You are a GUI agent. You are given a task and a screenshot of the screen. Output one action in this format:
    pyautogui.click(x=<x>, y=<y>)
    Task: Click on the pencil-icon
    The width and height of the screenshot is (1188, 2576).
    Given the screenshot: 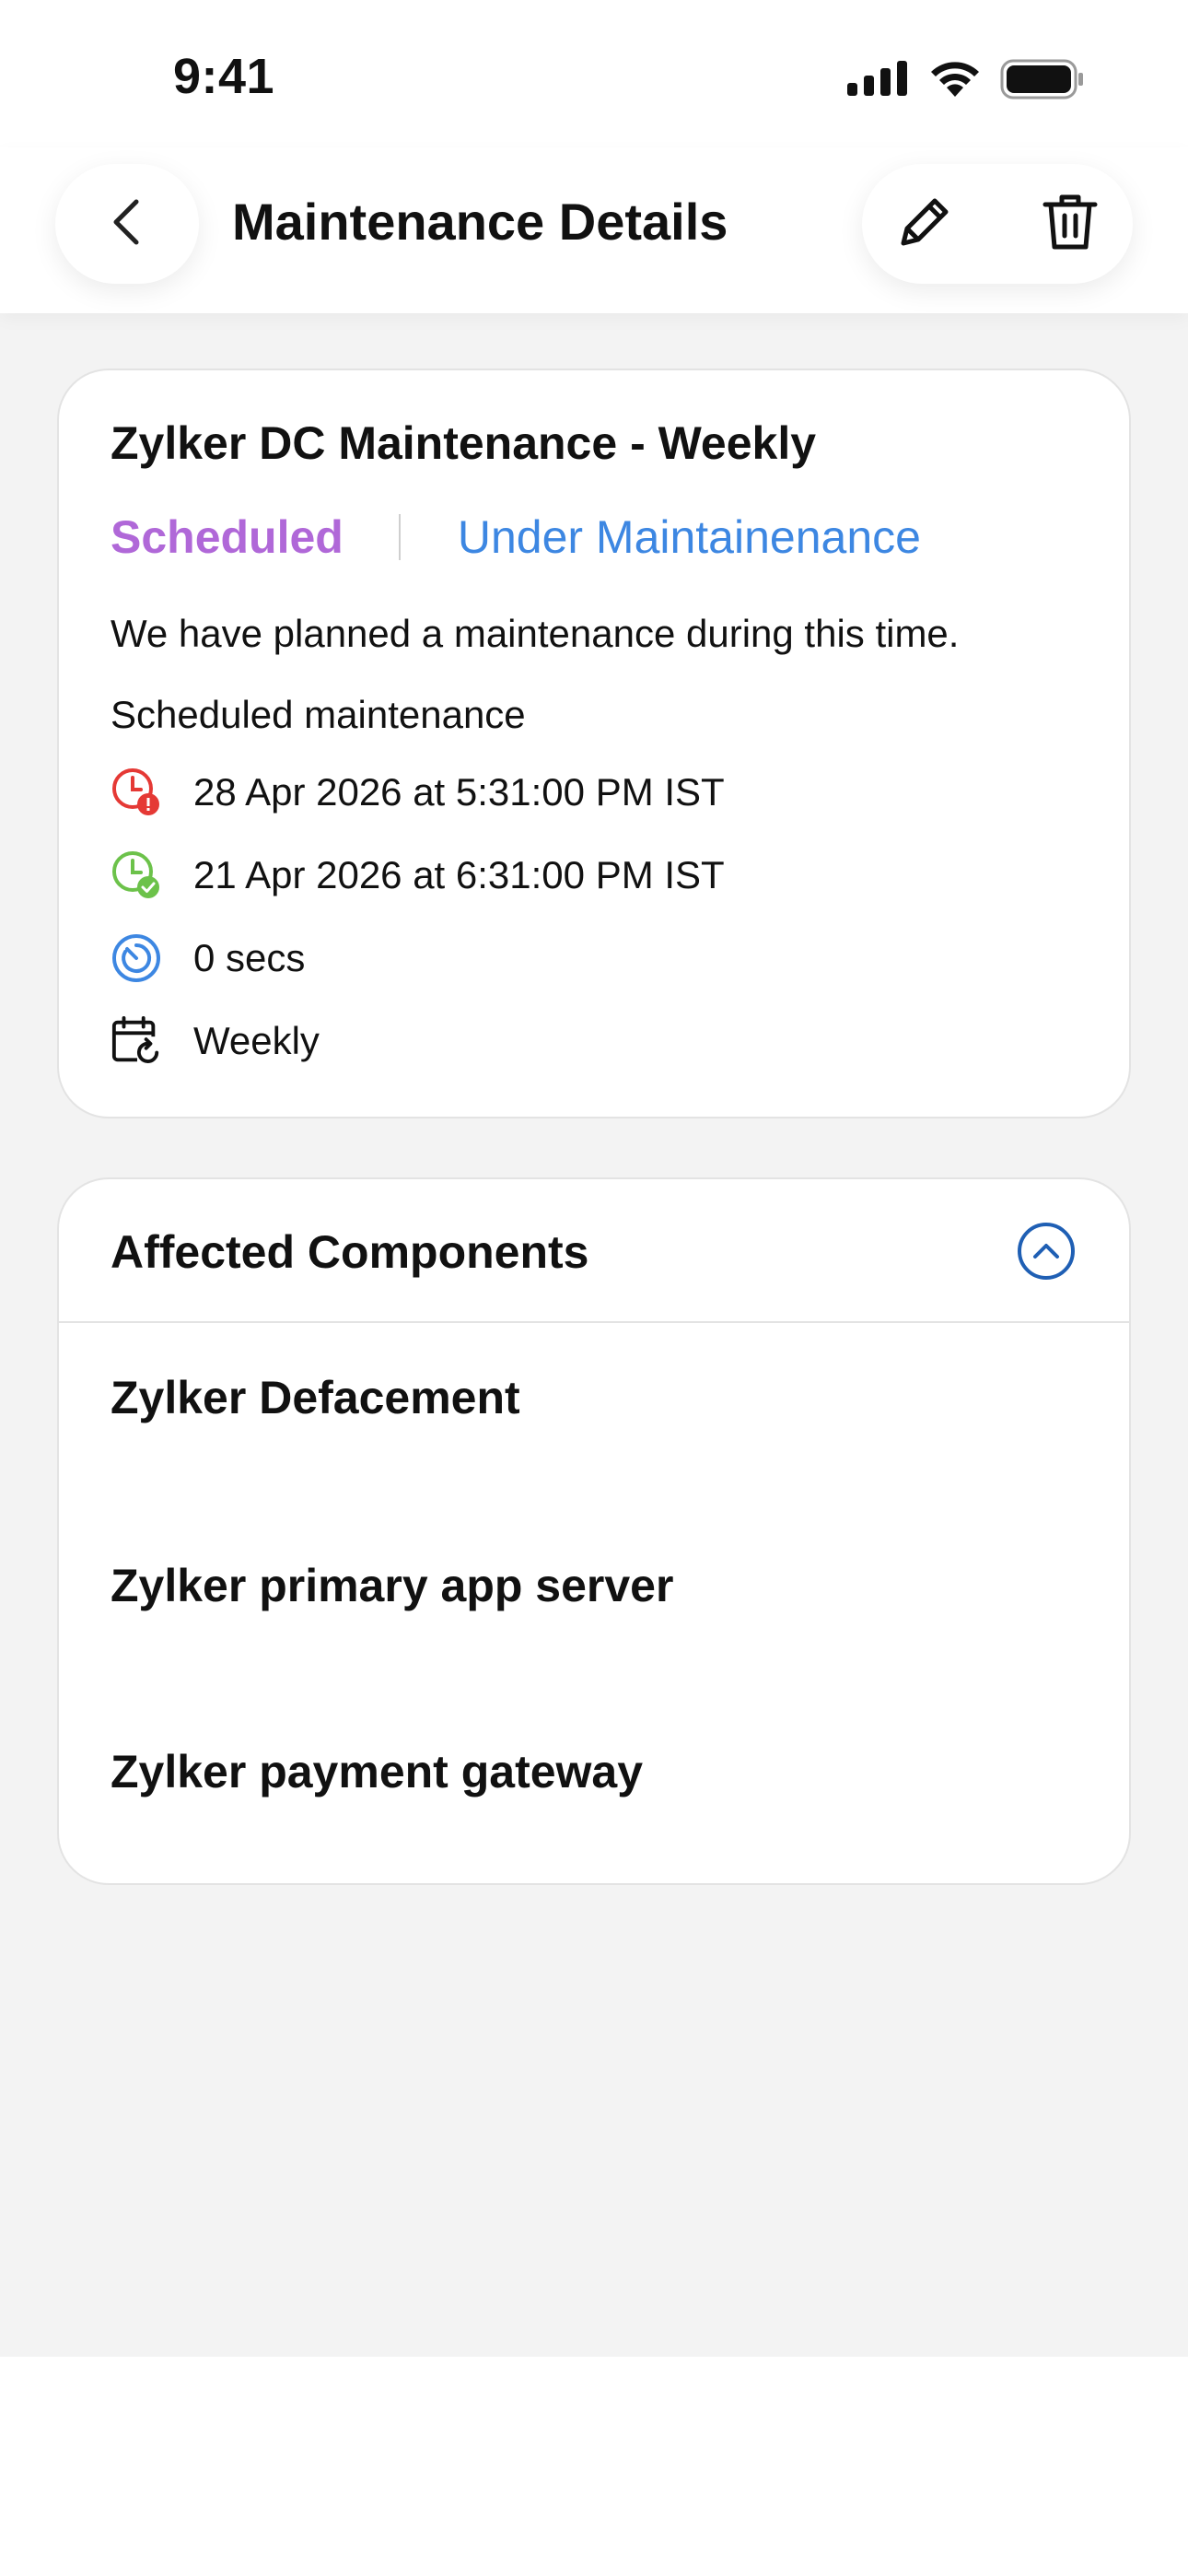 What is the action you would take?
    pyautogui.click(x=924, y=224)
    